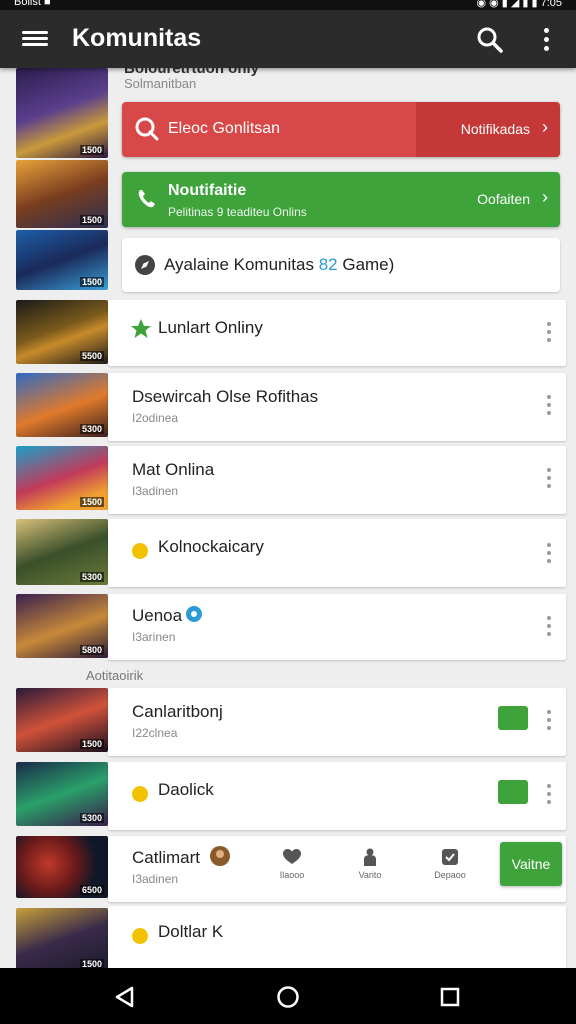 The width and height of the screenshot is (576, 1024). I want to click on community-name: Canlaritbonj, so click(177, 711).